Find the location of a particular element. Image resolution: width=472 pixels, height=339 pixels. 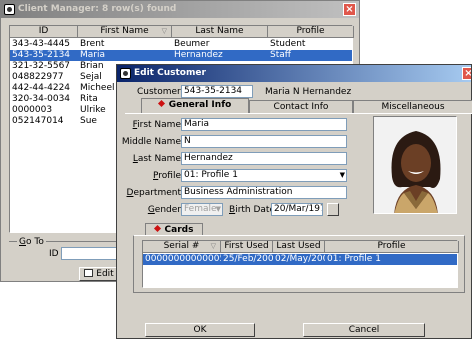

last-name-label: Last Name is located at coordinates (156, 159).